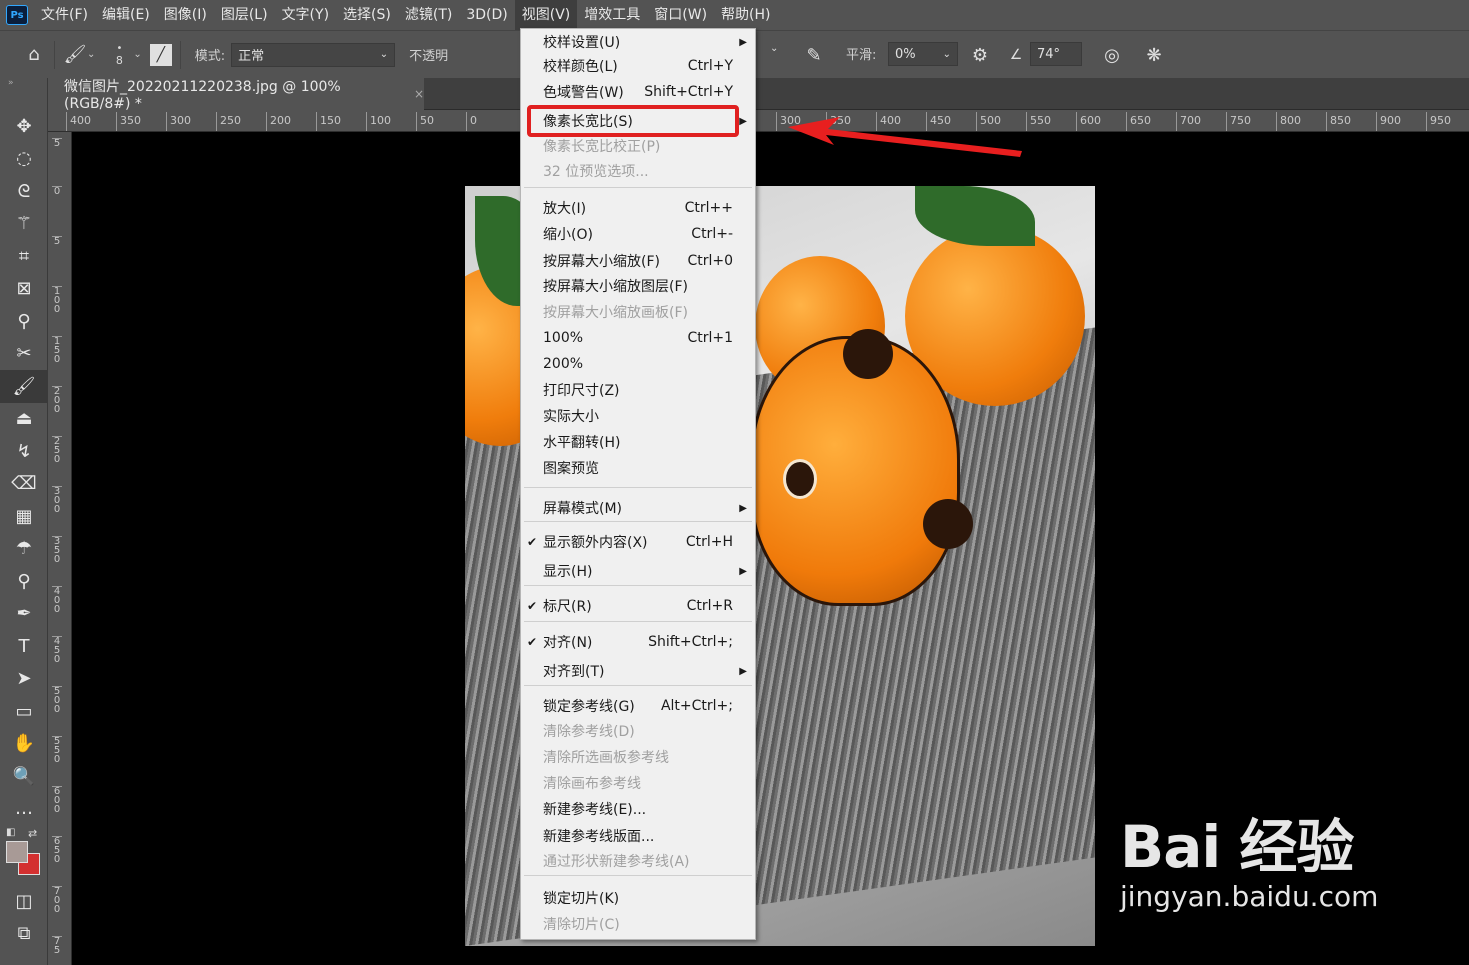 This screenshot has width=1469, height=965. I want to click on gradient-tool-icon: ▦, so click(24, 516).